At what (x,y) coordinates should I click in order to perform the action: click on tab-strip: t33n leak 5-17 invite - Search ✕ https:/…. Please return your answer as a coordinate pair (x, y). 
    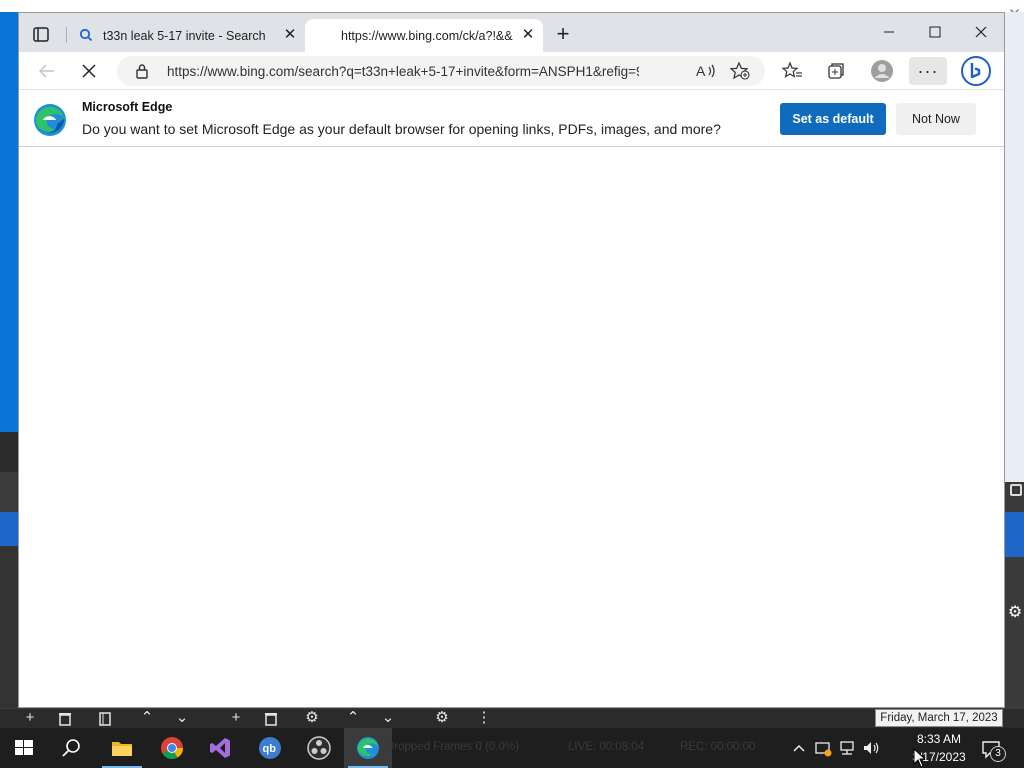
    Looking at the image, I should click on (511, 32).